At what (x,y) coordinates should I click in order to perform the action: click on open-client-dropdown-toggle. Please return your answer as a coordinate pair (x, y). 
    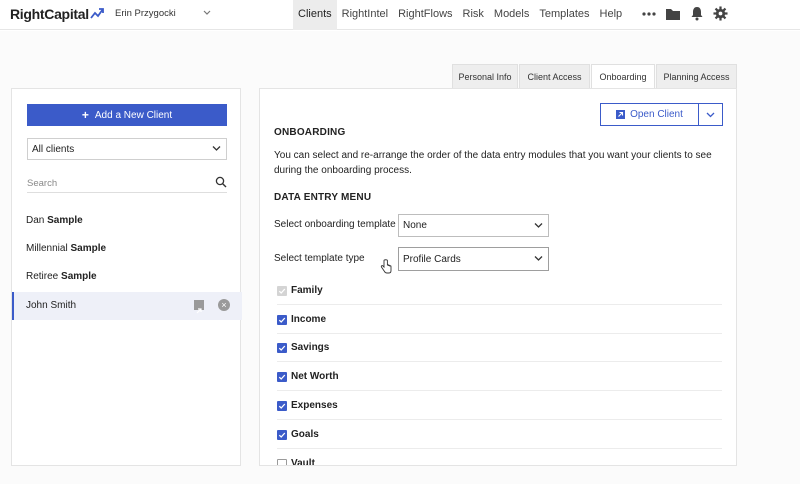
    Looking at the image, I should click on (710, 114).